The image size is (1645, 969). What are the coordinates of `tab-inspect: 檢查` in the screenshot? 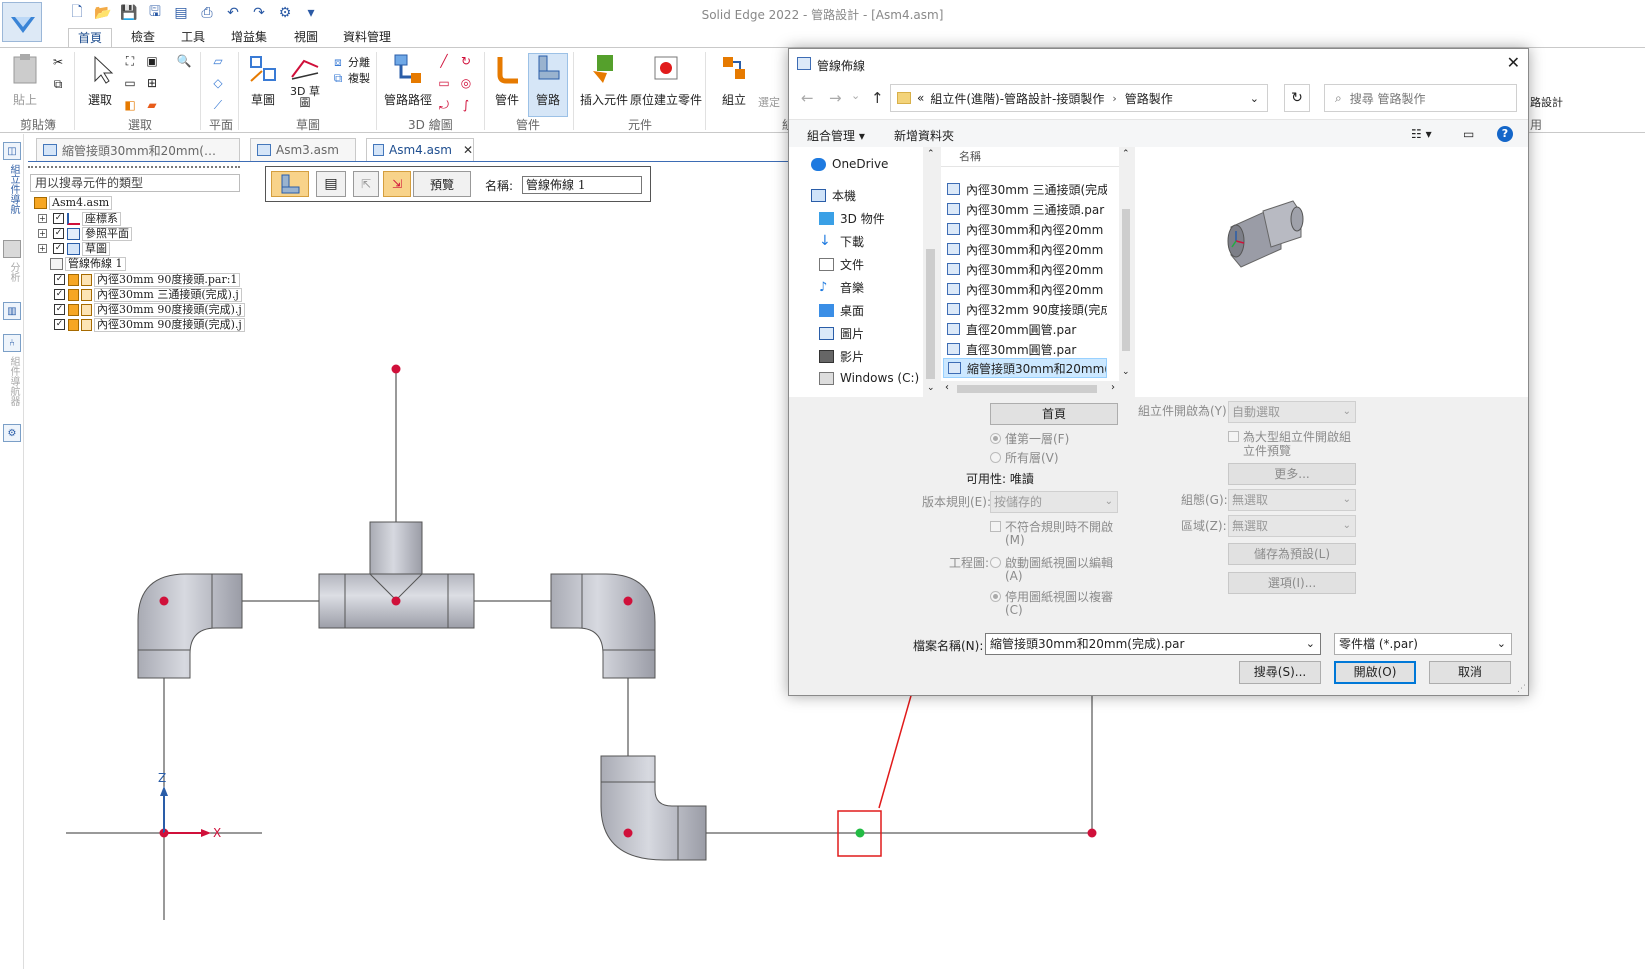 It's located at (143, 38).